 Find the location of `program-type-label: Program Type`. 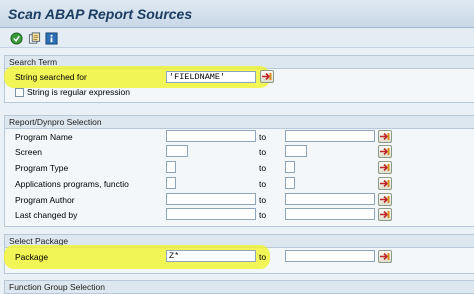

program-type-label: Program Type is located at coordinates (42, 168).